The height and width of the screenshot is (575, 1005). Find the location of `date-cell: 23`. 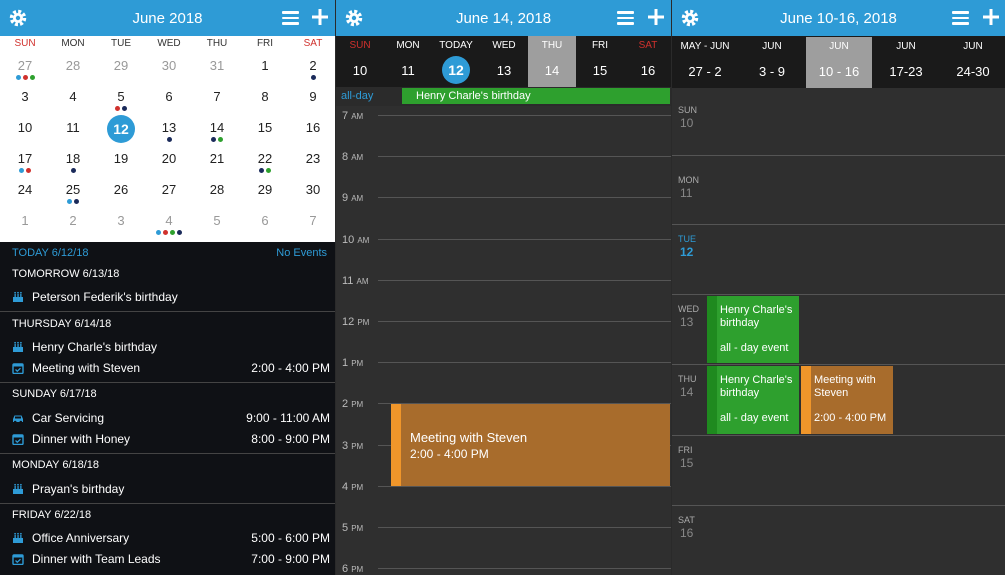

date-cell: 23 is located at coordinates (312, 158).